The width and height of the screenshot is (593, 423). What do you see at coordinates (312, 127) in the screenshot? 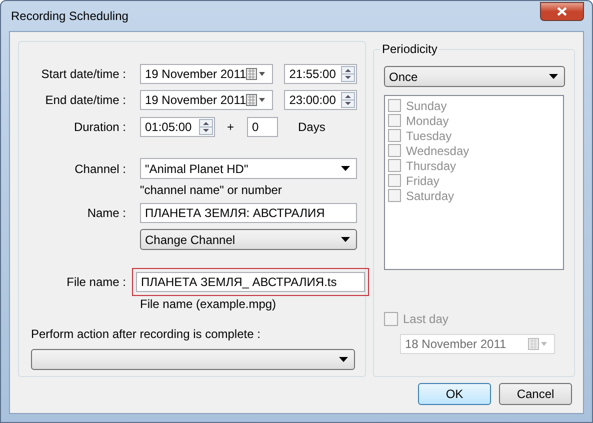
I see `days-label: Days` at bounding box center [312, 127].